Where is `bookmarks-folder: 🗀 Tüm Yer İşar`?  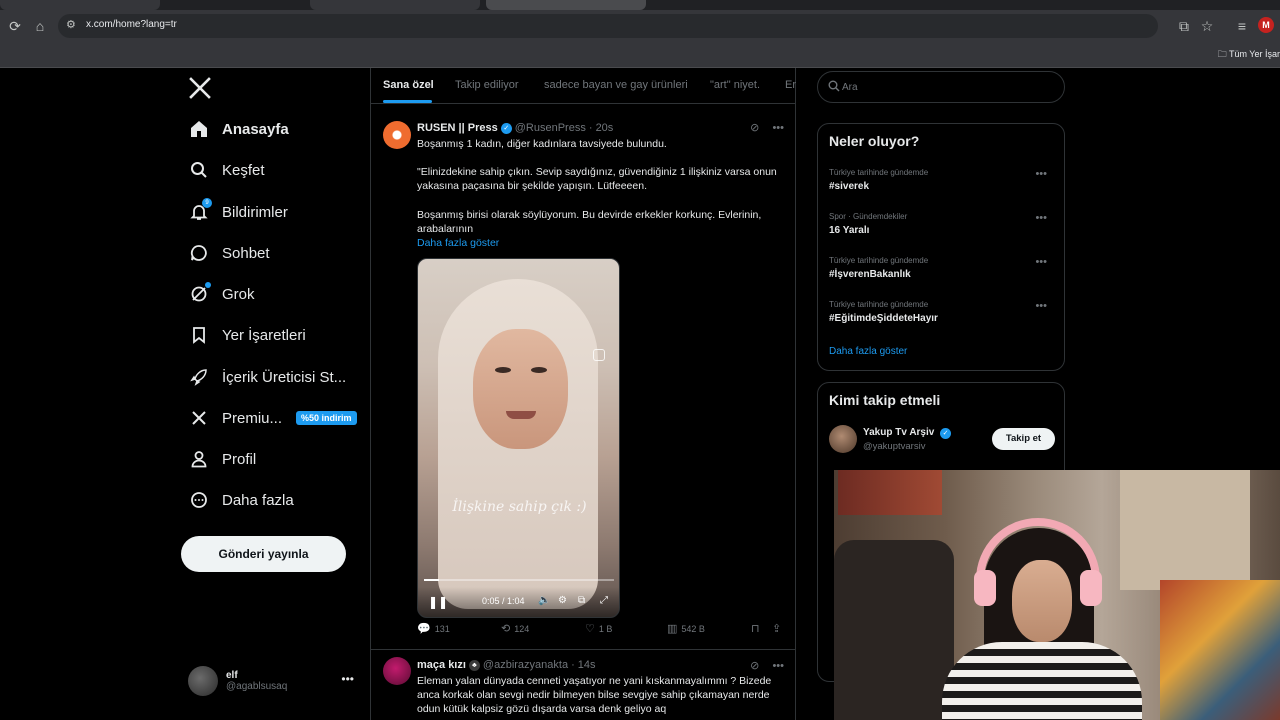 bookmarks-folder: 🗀 Tüm Yer İşar is located at coordinates (1249, 55).